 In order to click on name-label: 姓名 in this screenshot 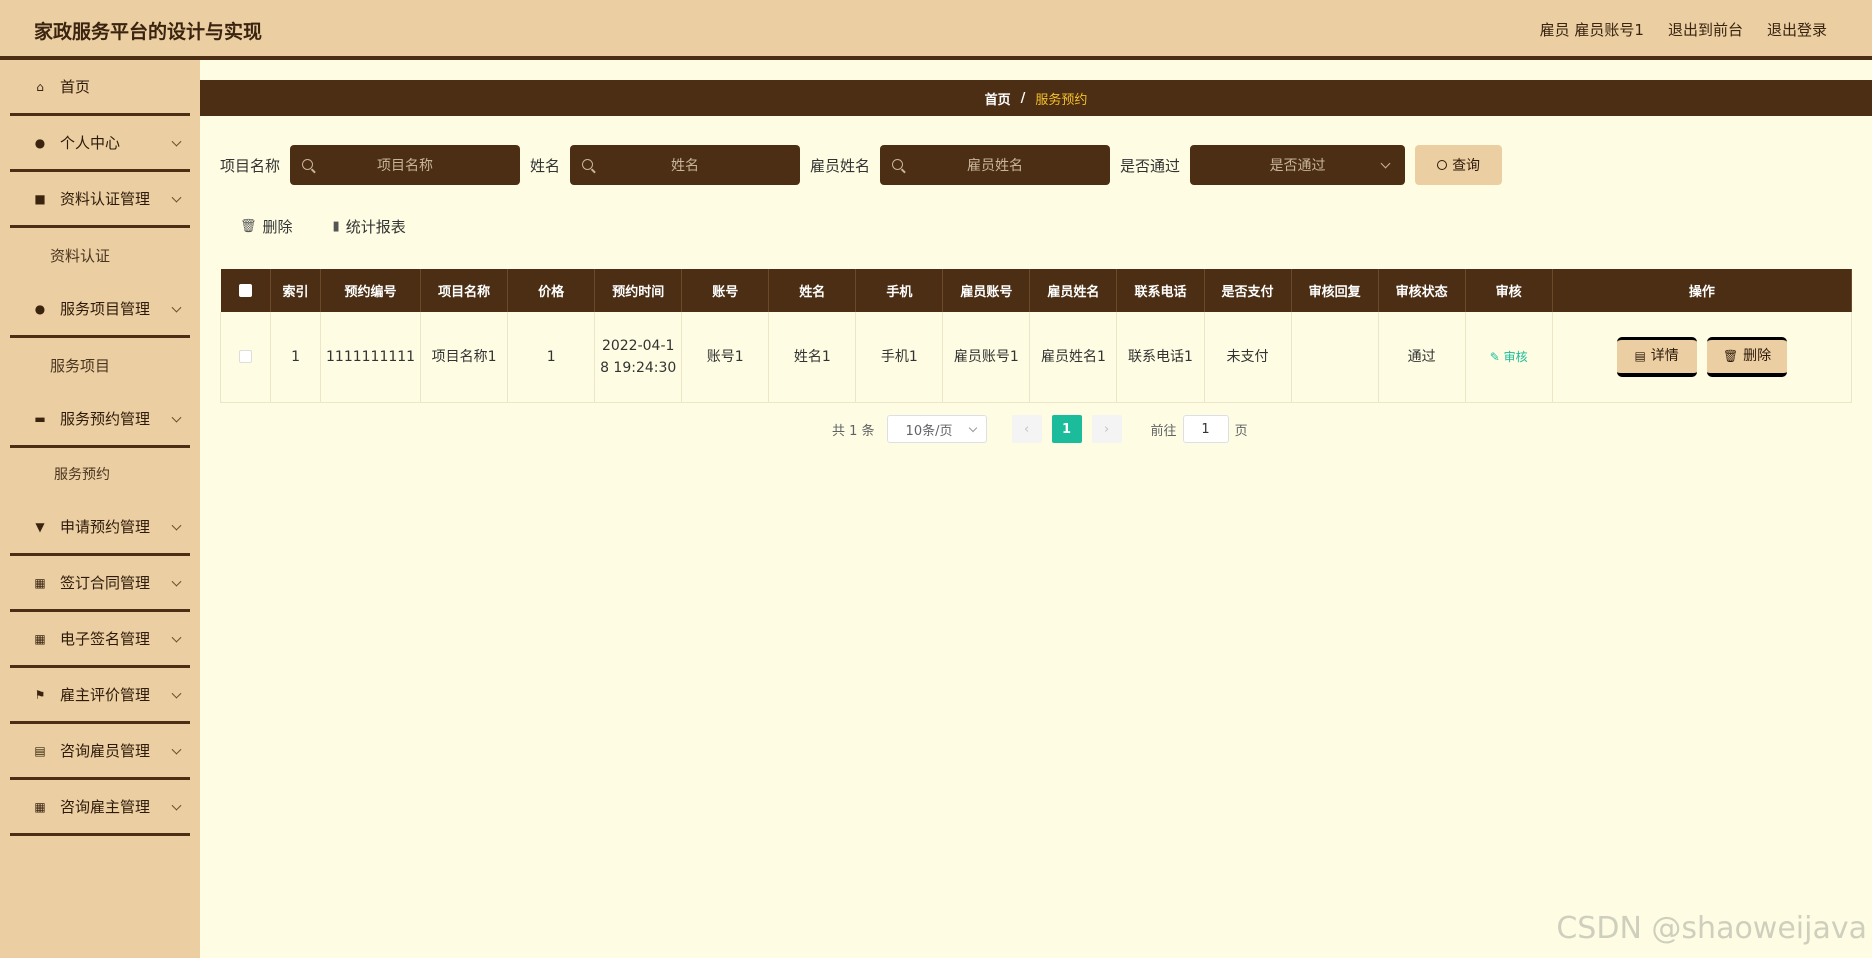, I will do `click(545, 165)`.